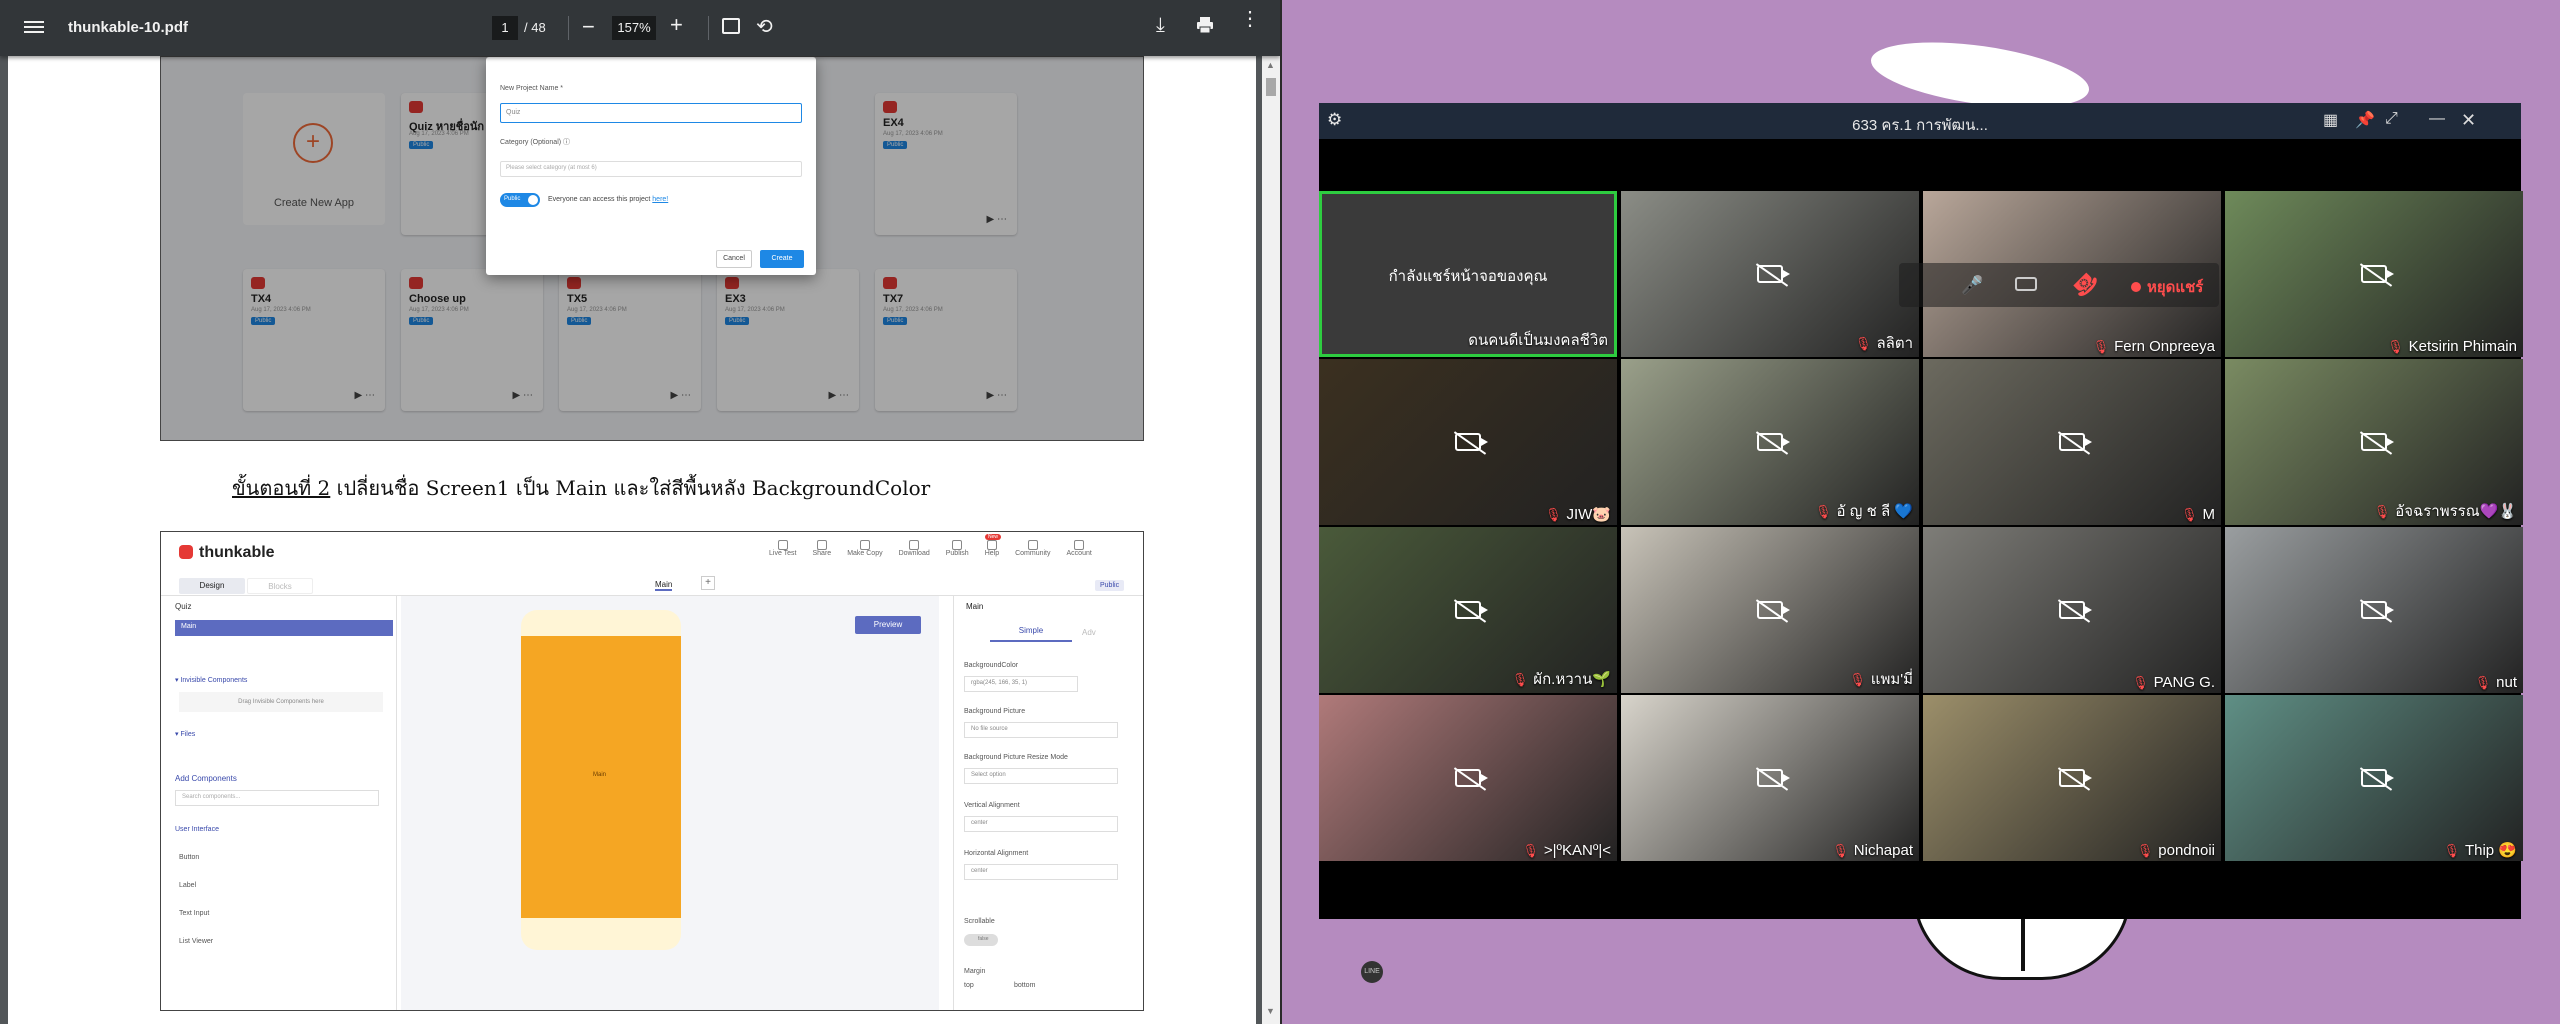 This screenshot has height=1024, width=2560. What do you see at coordinates (2173, 682) in the screenshot?
I see `participant-name: 🎙 PANG G.` at bounding box center [2173, 682].